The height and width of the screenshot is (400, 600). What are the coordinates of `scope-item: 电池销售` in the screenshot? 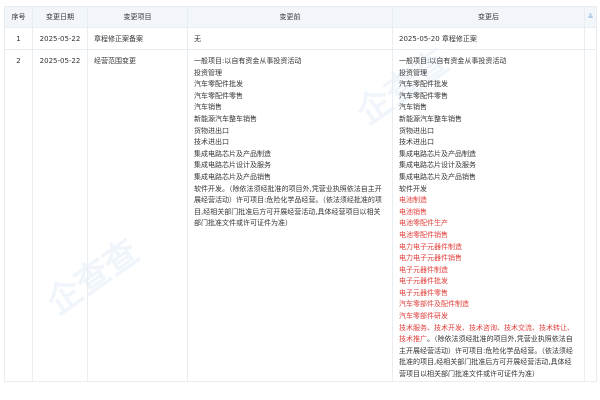 It's located at (413, 211).